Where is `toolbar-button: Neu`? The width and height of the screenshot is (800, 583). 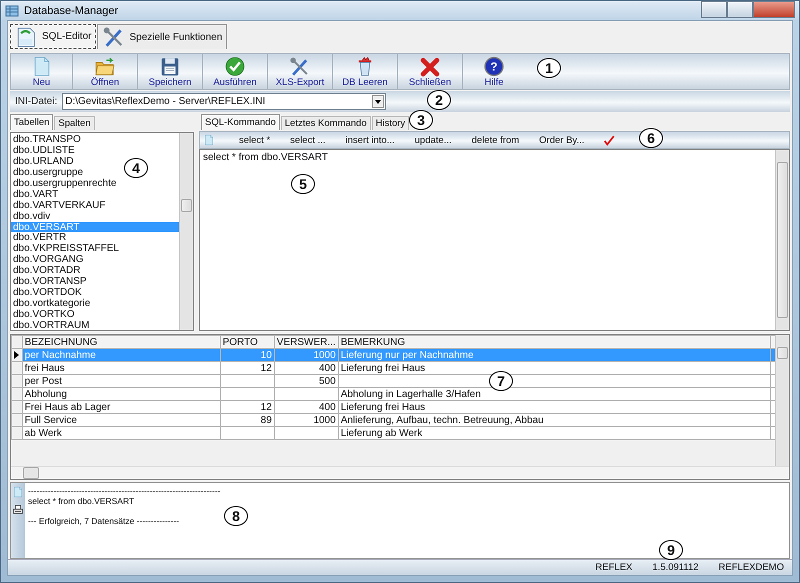
toolbar-button: Neu is located at coordinates (42, 72).